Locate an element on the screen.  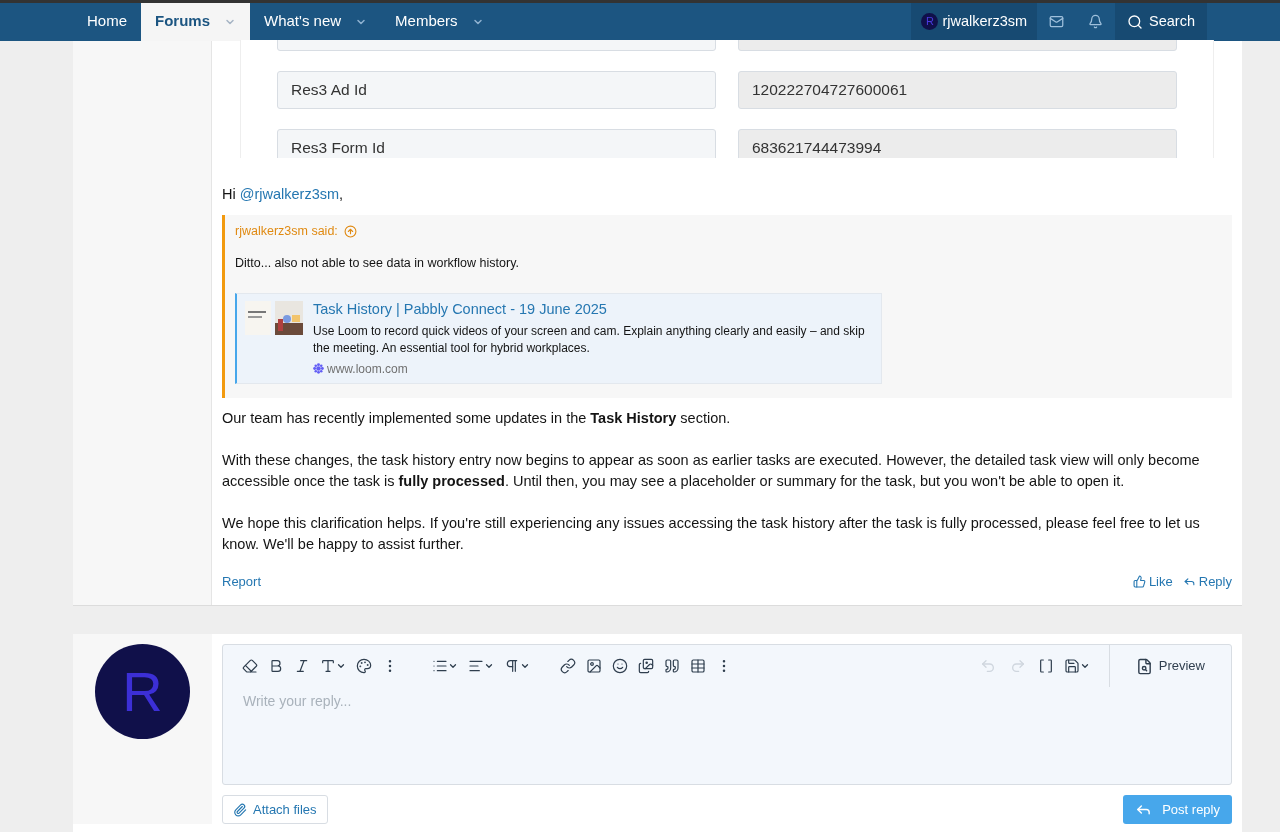
post-paragraph: We hope this clarification helps. If you're still experiencing any issues accessing the task history after the task is fully processed, please feel free to let us know. We'll be happy to assist further. is located at coordinates (711, 533).